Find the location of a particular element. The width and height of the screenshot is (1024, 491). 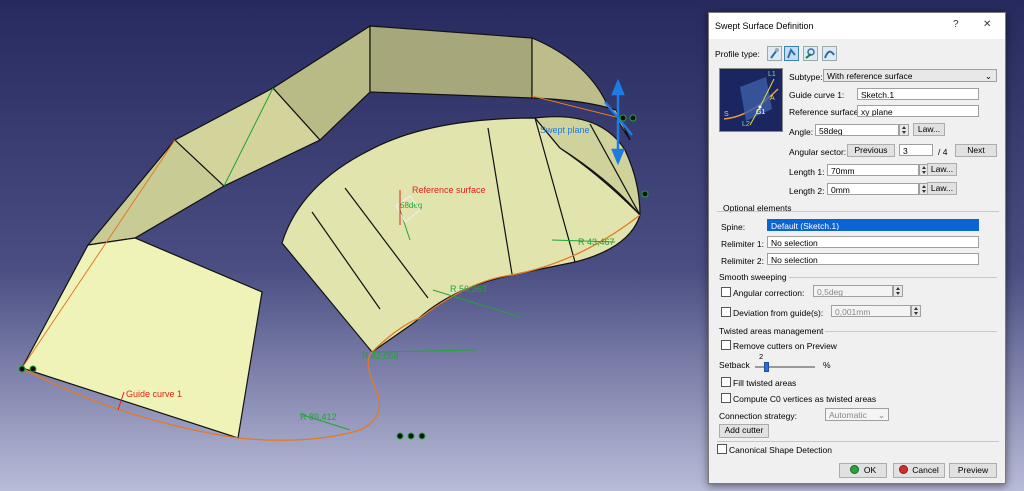

ok-label: OK is located at coordinates (870, 470).